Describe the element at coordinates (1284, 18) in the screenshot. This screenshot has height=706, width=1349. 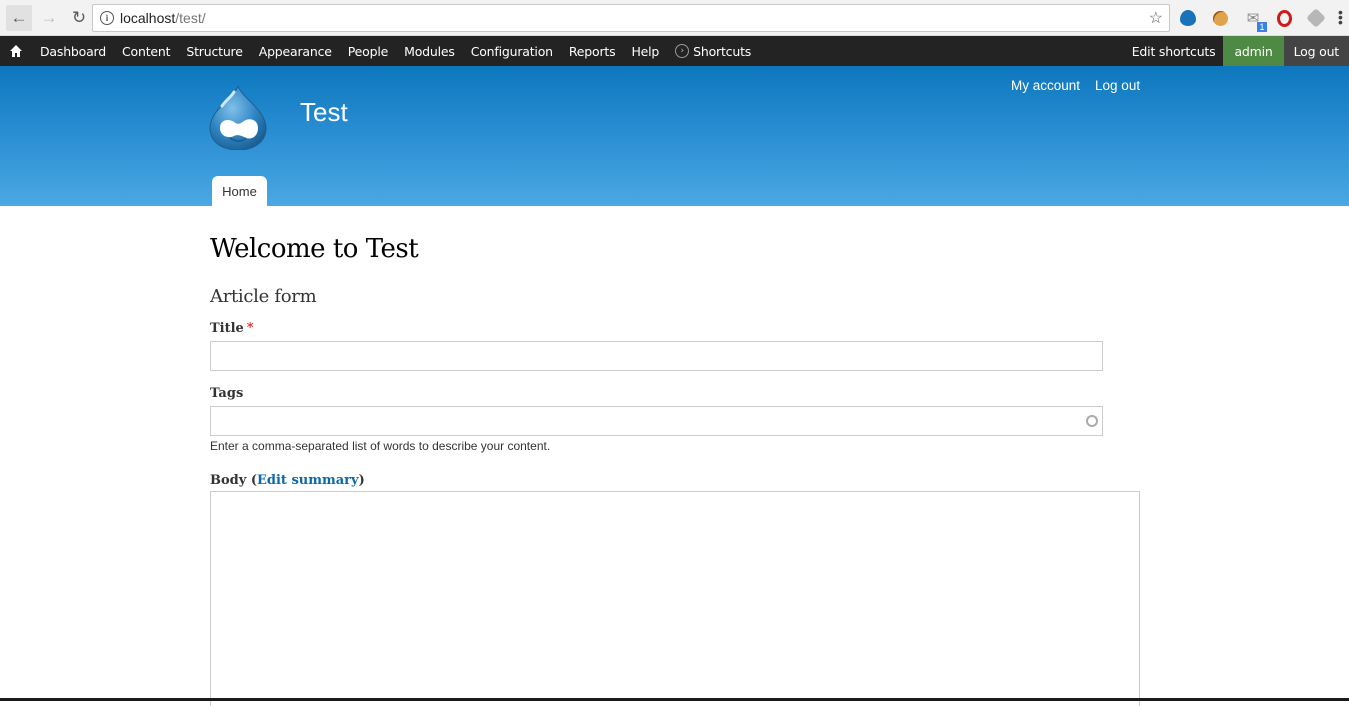
I see `adblock-extension-icon` at that location.